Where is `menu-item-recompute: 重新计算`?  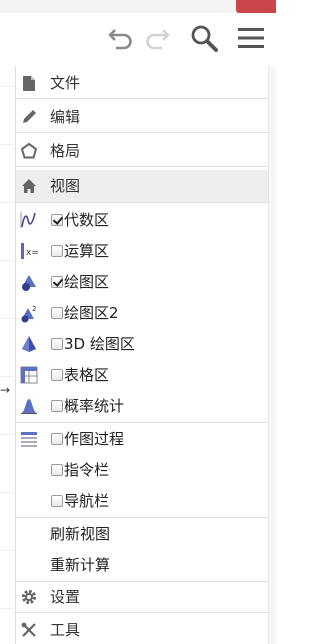 menu-item-recompute: 重新计算 is located at coordinates (142, 564).